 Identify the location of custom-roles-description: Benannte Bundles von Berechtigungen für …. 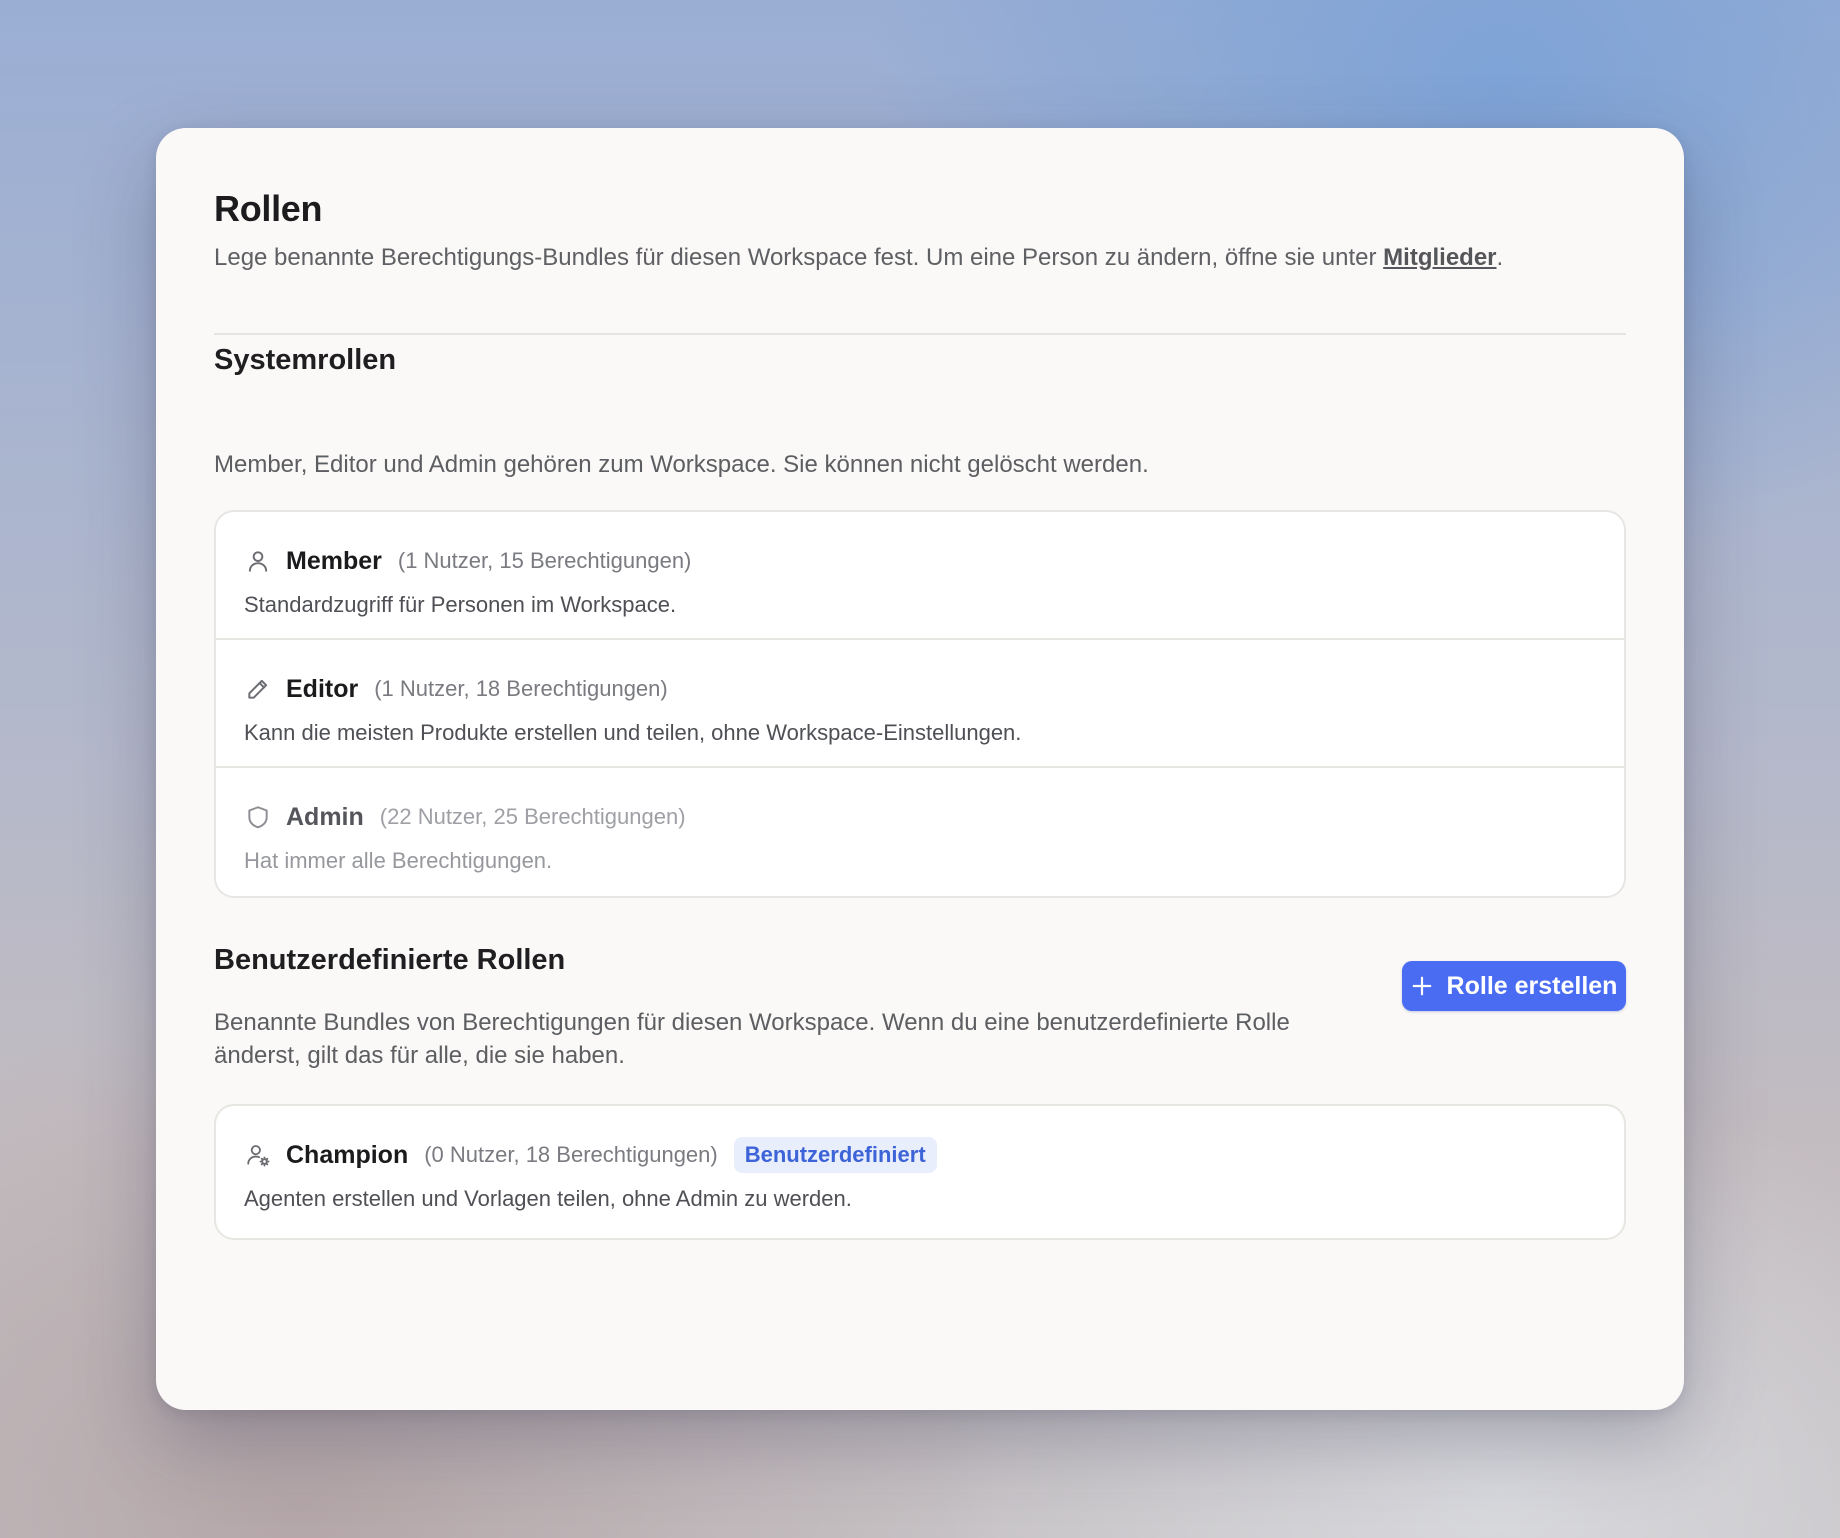
(752, 1039).